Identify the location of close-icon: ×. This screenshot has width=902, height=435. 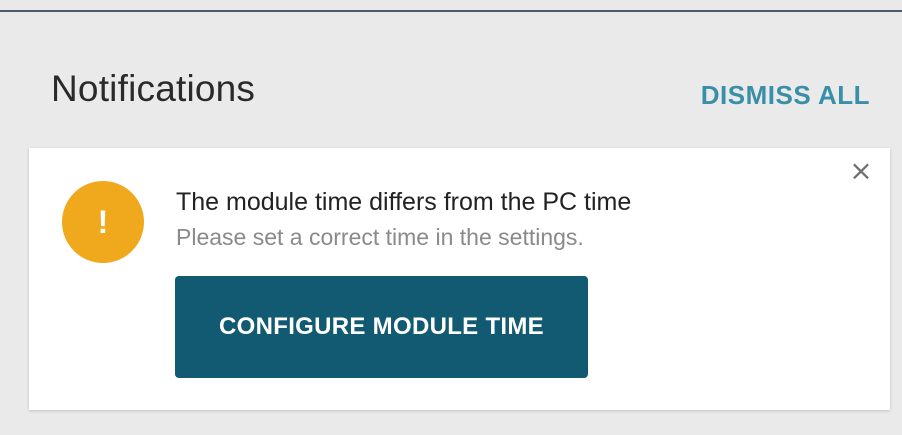
(861, 171).